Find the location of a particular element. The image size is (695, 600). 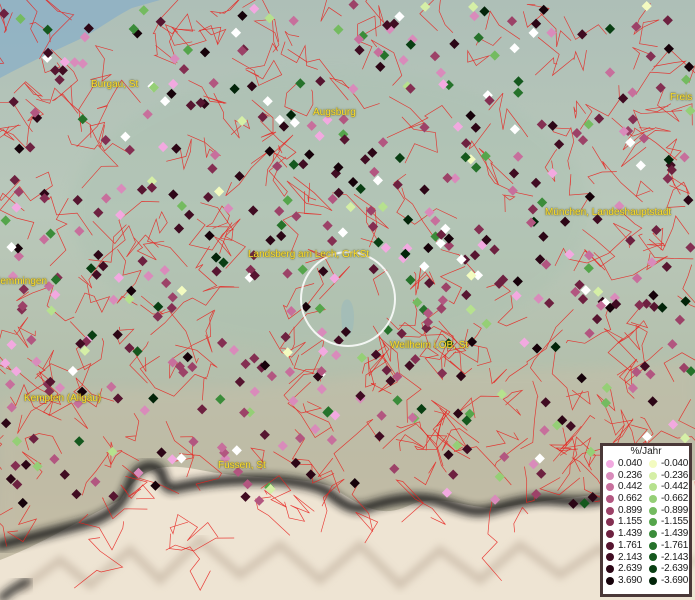

legend-value: 0.236 is located at coordinates (630, 475).